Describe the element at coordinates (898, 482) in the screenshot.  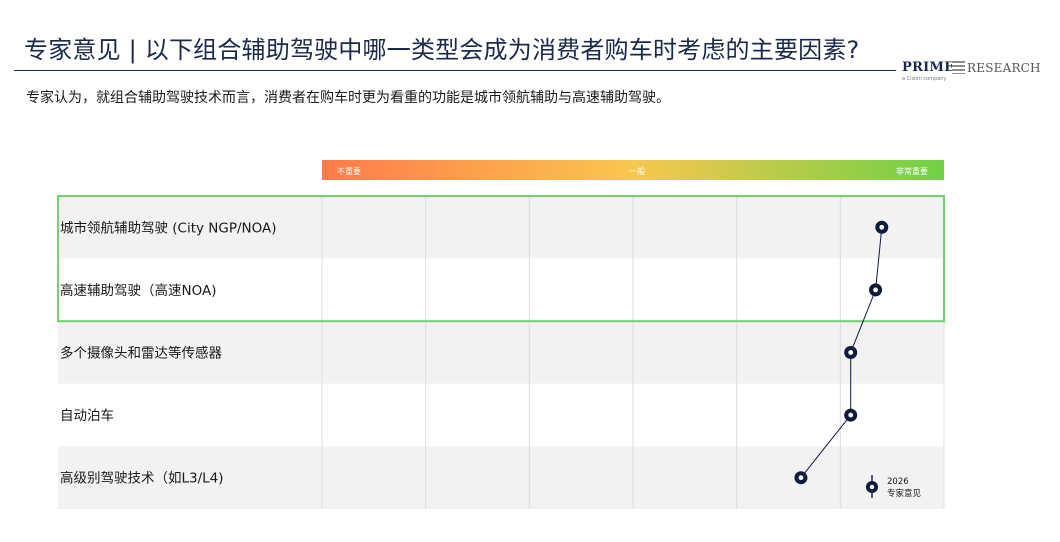
I see `legend-year: 2026` at that location.